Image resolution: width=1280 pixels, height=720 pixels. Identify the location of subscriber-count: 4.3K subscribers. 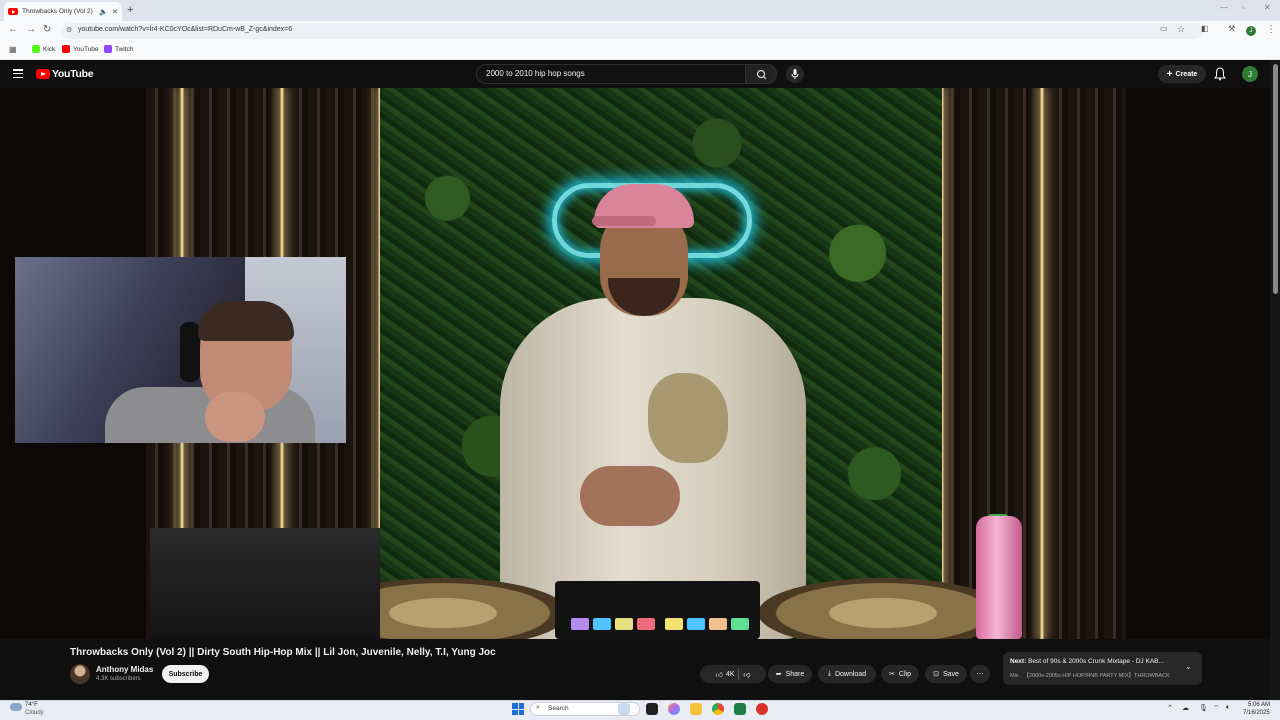
(118, 679).